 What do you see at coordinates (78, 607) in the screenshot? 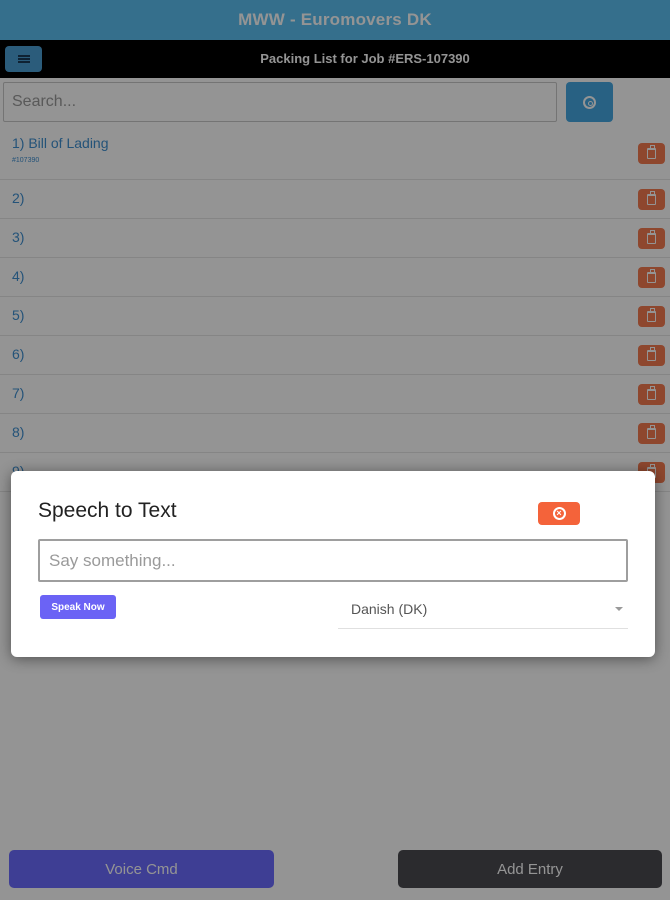
I see `speak-now-button: Speak Now` at bounding box center [78, 607].